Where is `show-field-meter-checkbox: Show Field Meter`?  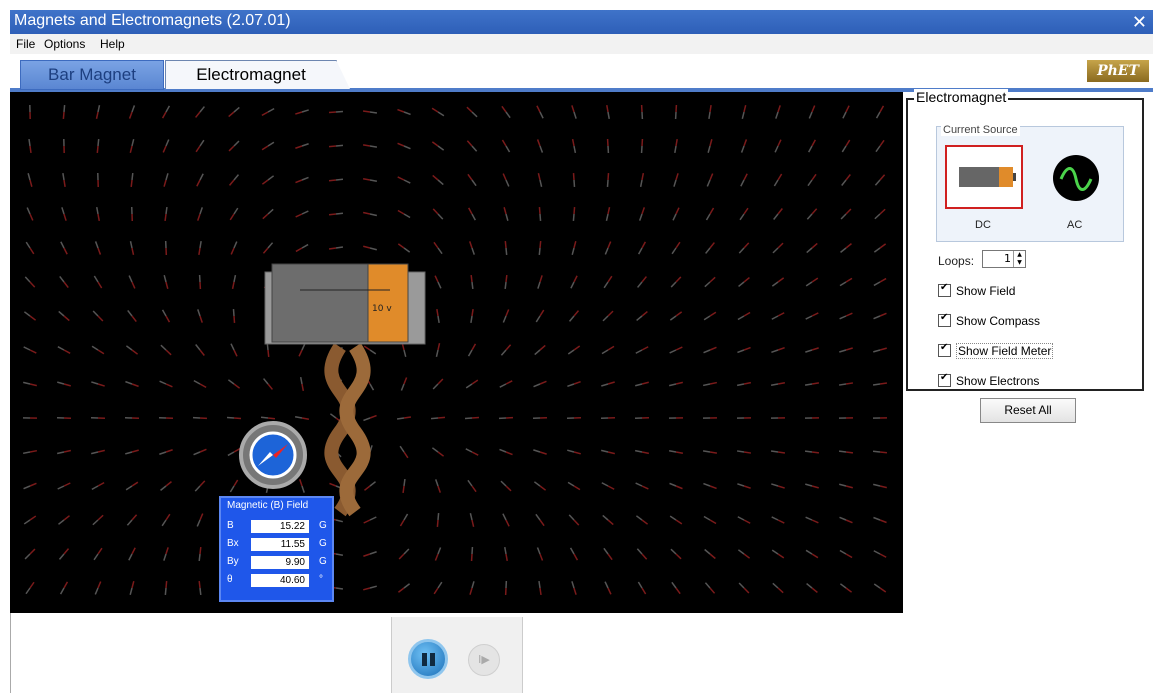 show-field-meter-checkbox: Show Field Meter is located at coordinates (996, 350).